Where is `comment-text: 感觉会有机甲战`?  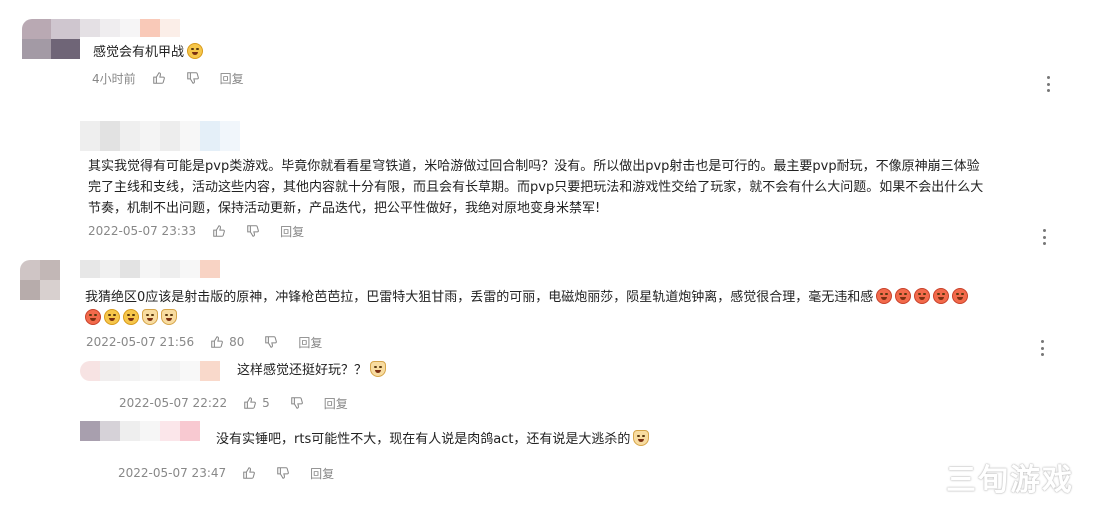
comment-text: 感觉会有机甲战 is located at coordinates (148, 52).